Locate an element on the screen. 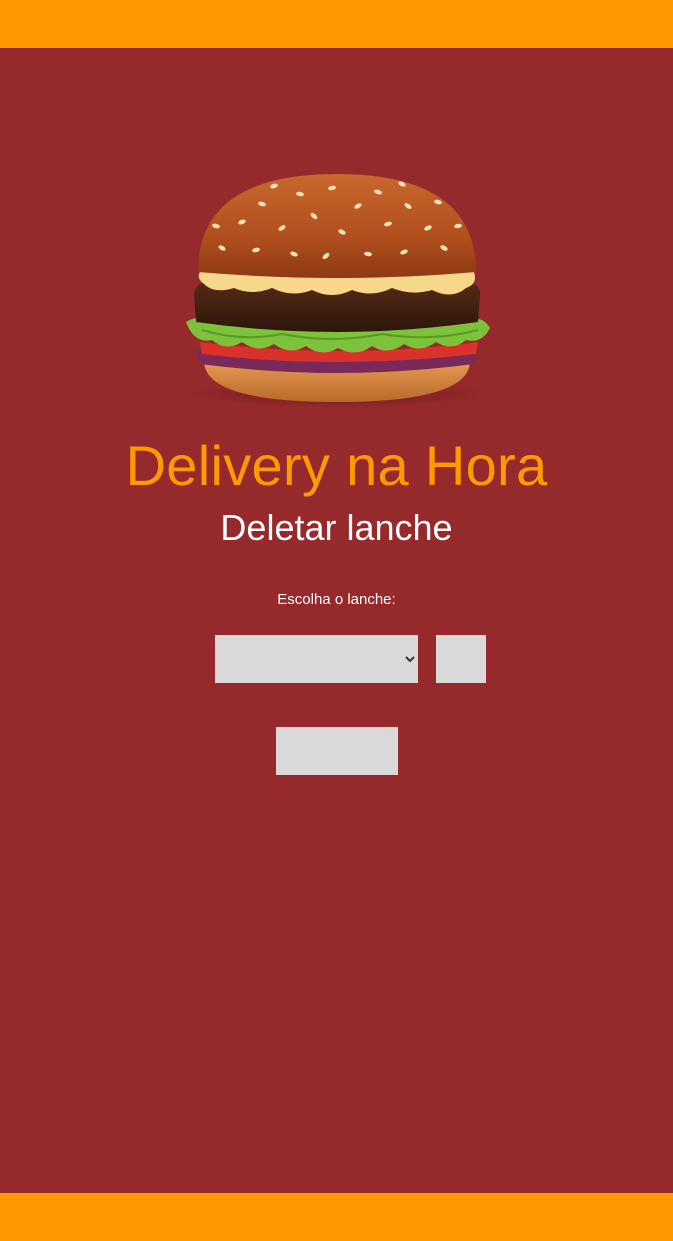 Image resolution: width=673 pixels, height=1241 pixels. delete-snack-button is located at coordinates (337, 751).